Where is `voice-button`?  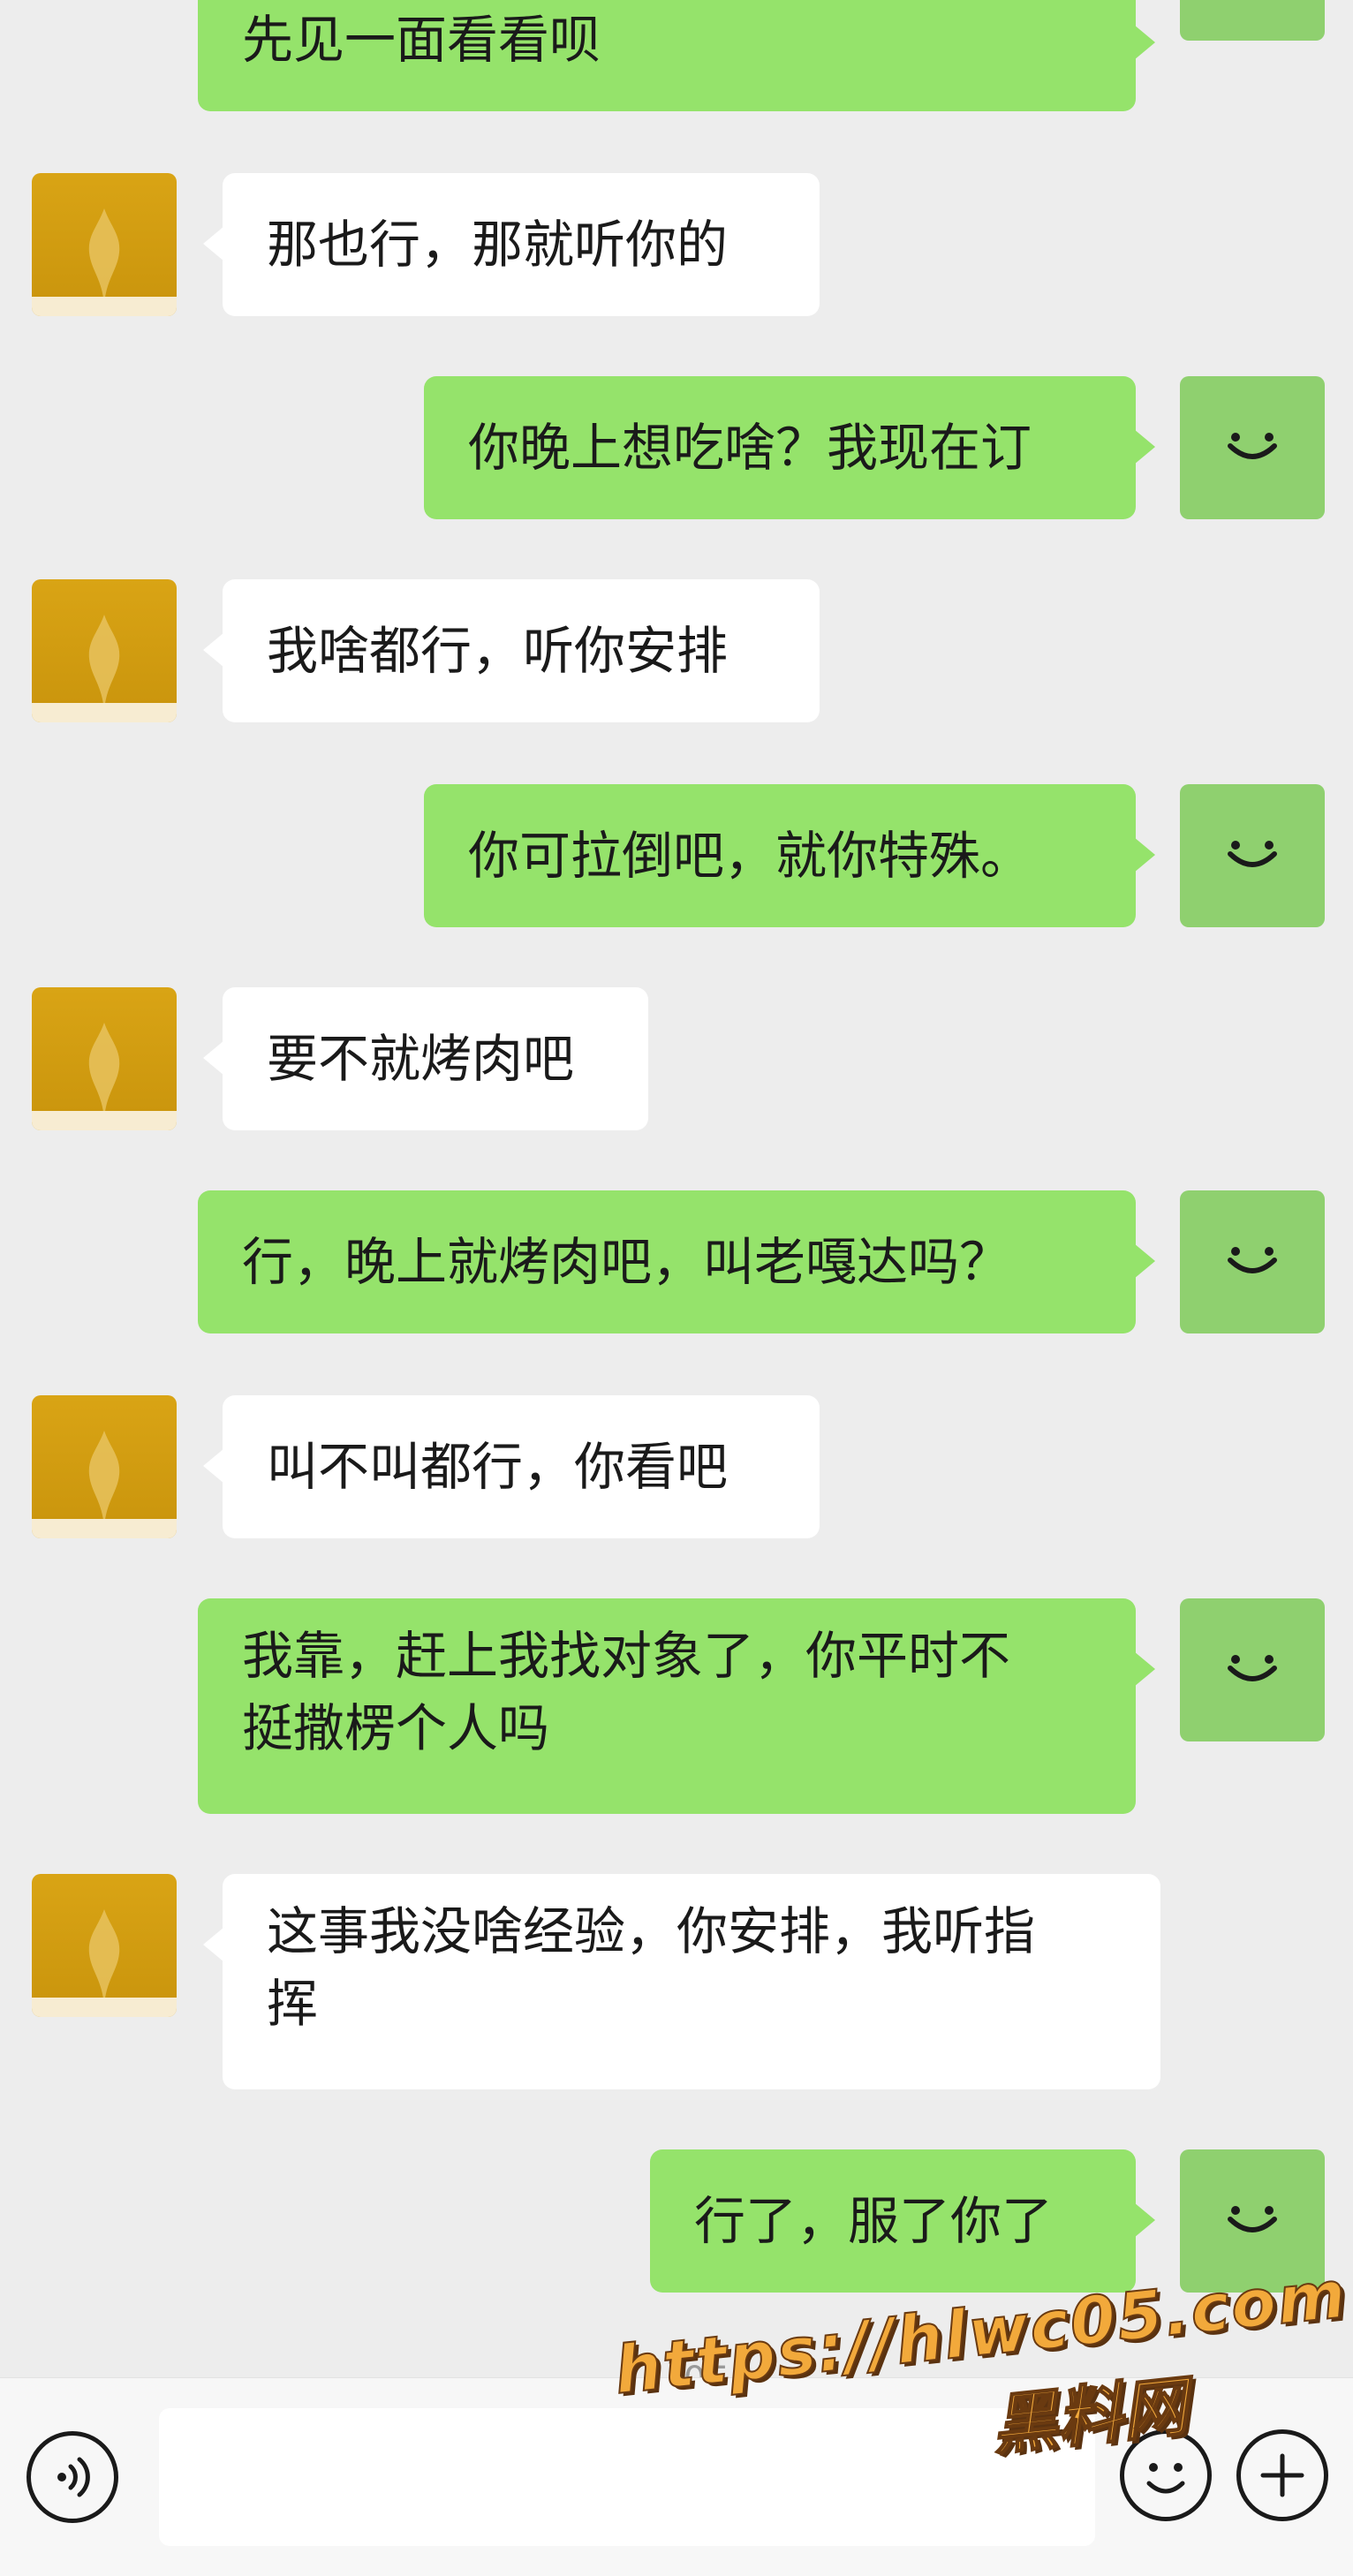
voice-button is located at coordinates (72, 2477).